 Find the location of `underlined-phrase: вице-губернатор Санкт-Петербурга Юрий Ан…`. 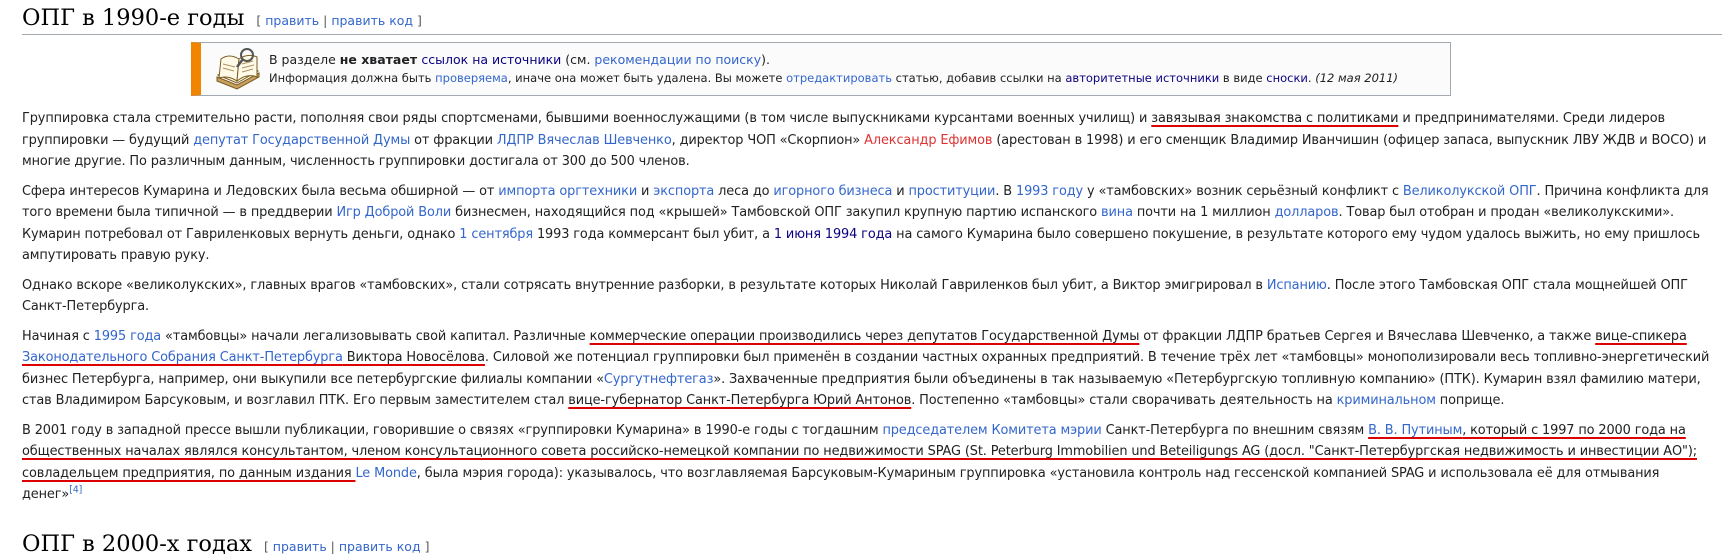

underlined-phrase: вице-губернатор Санкт-Петербурга Юрий Ан… is located at coordinates (740, 400).